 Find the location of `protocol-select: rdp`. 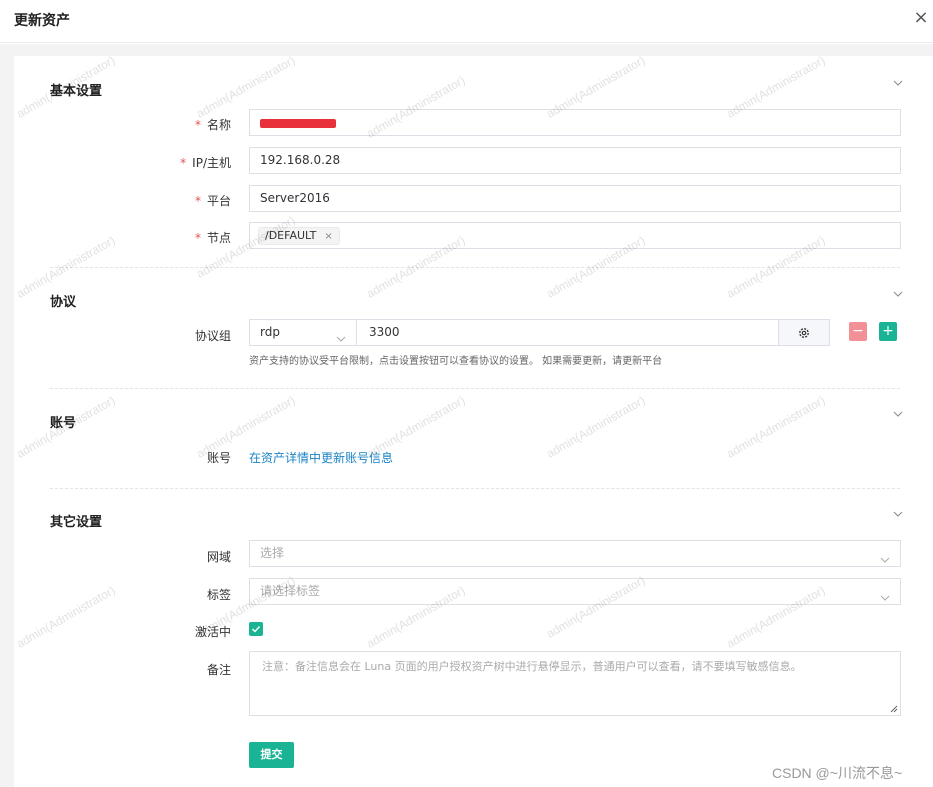

protocol-select: rdp is located at coordinates (303, 332).